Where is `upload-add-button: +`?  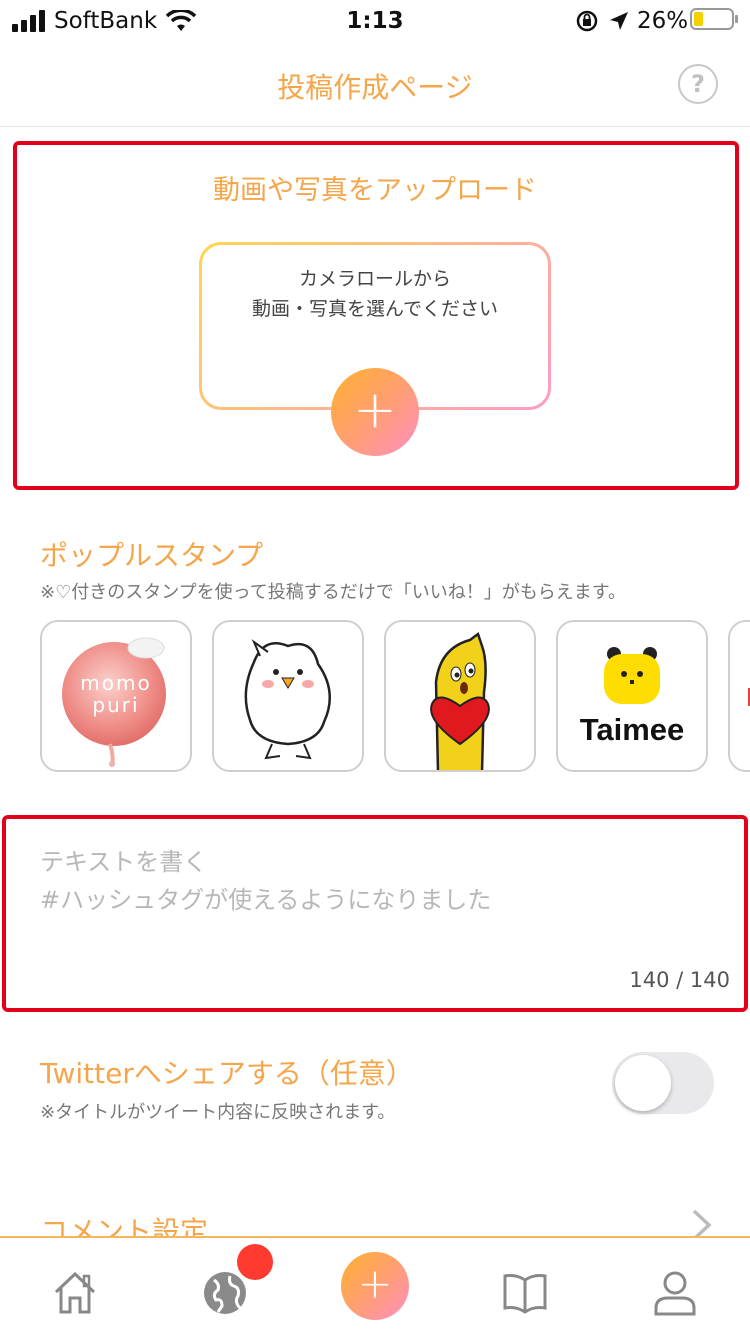
upload-add-button: + is located at coordinates (375, 412).